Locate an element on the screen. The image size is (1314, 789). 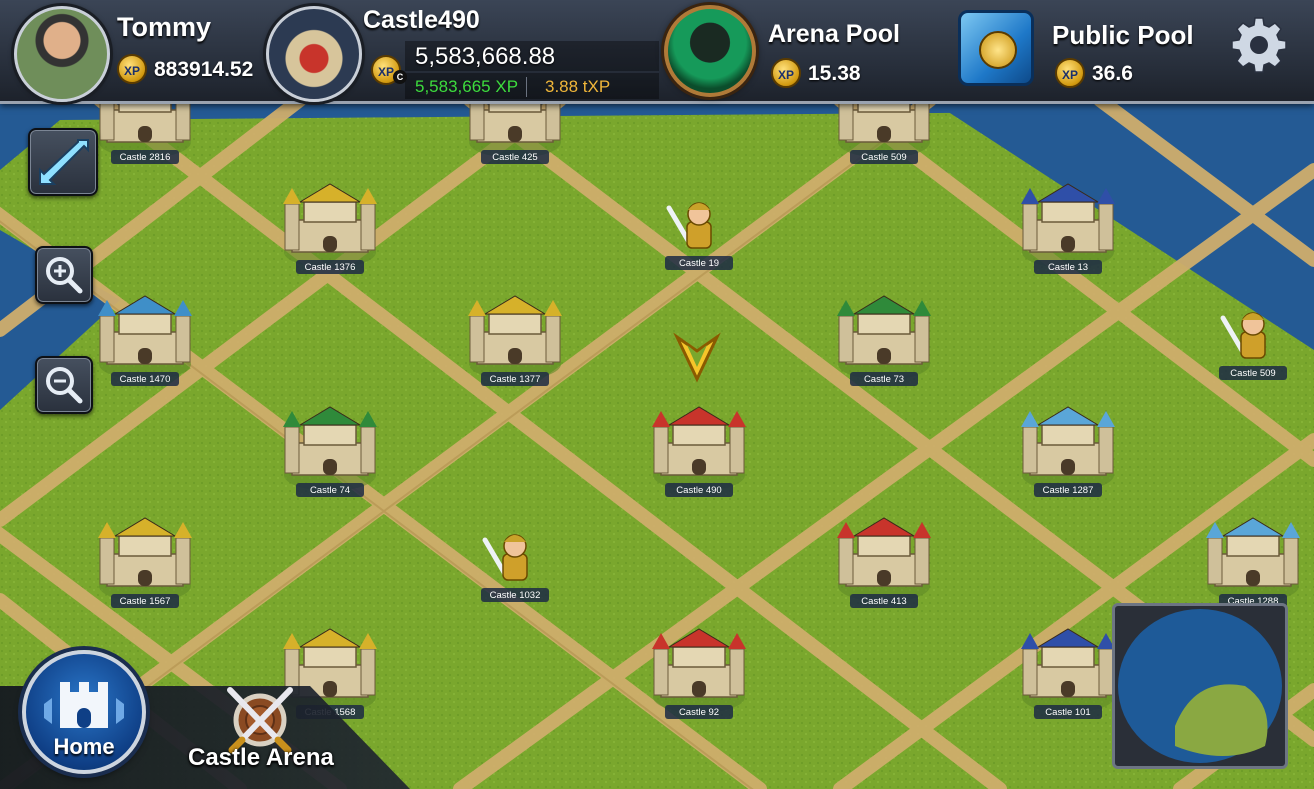
zoom-out-icon is located at coordinates (64, 385).